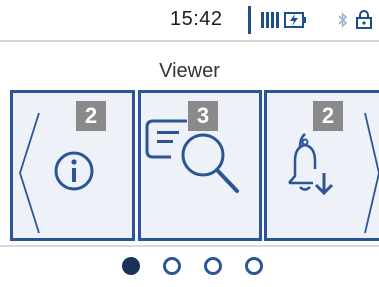 Image resolution: width=379 pixels, height=287 pixels. What do you see at coordinates (196, 19) in the screenshot?
I see `clock-time: 15:42` at bounding box center [196, 19].